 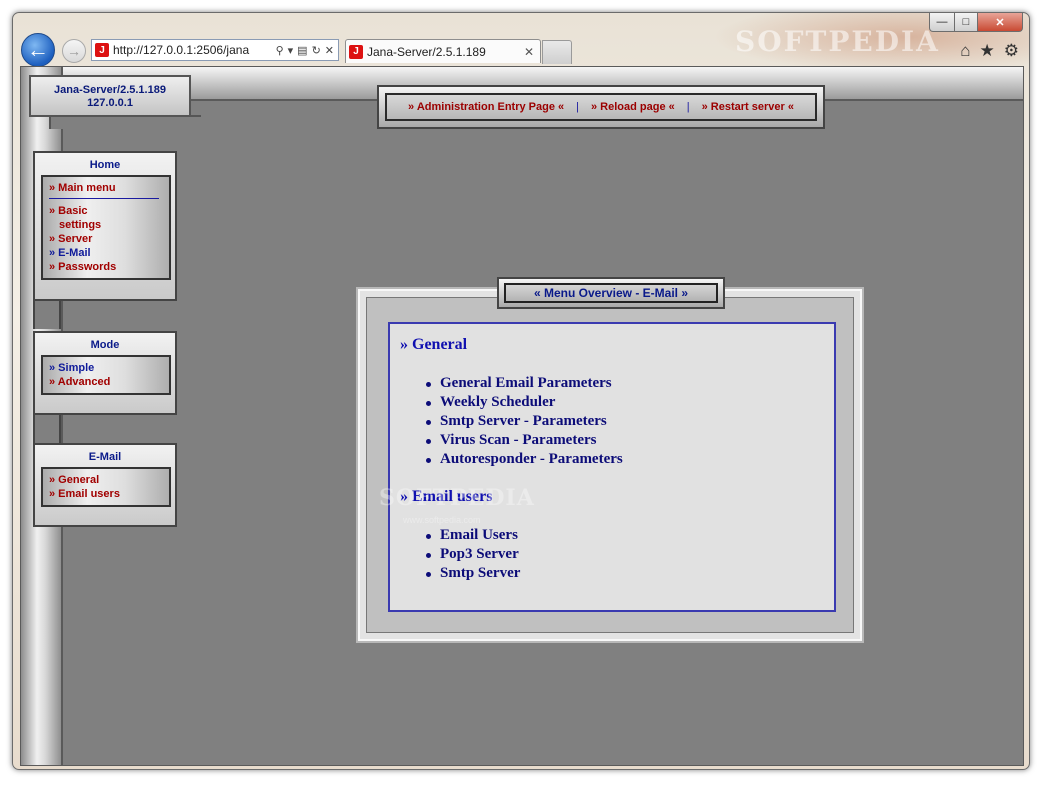 What do you see at coordinates (524, 402) in the screenshot?
I see `list-item: Weekly Scheduler` at bounding box center [524, 402].